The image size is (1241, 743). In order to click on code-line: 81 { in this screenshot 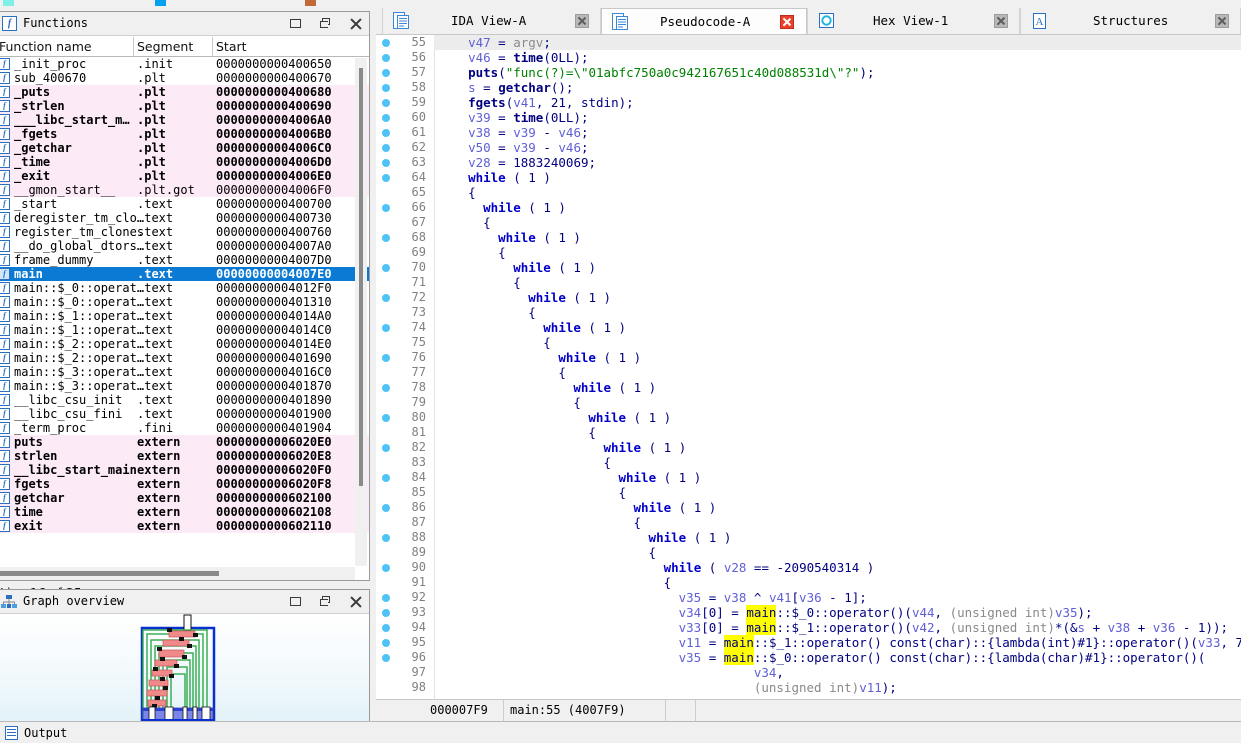, I will do `click(808, 432)`.